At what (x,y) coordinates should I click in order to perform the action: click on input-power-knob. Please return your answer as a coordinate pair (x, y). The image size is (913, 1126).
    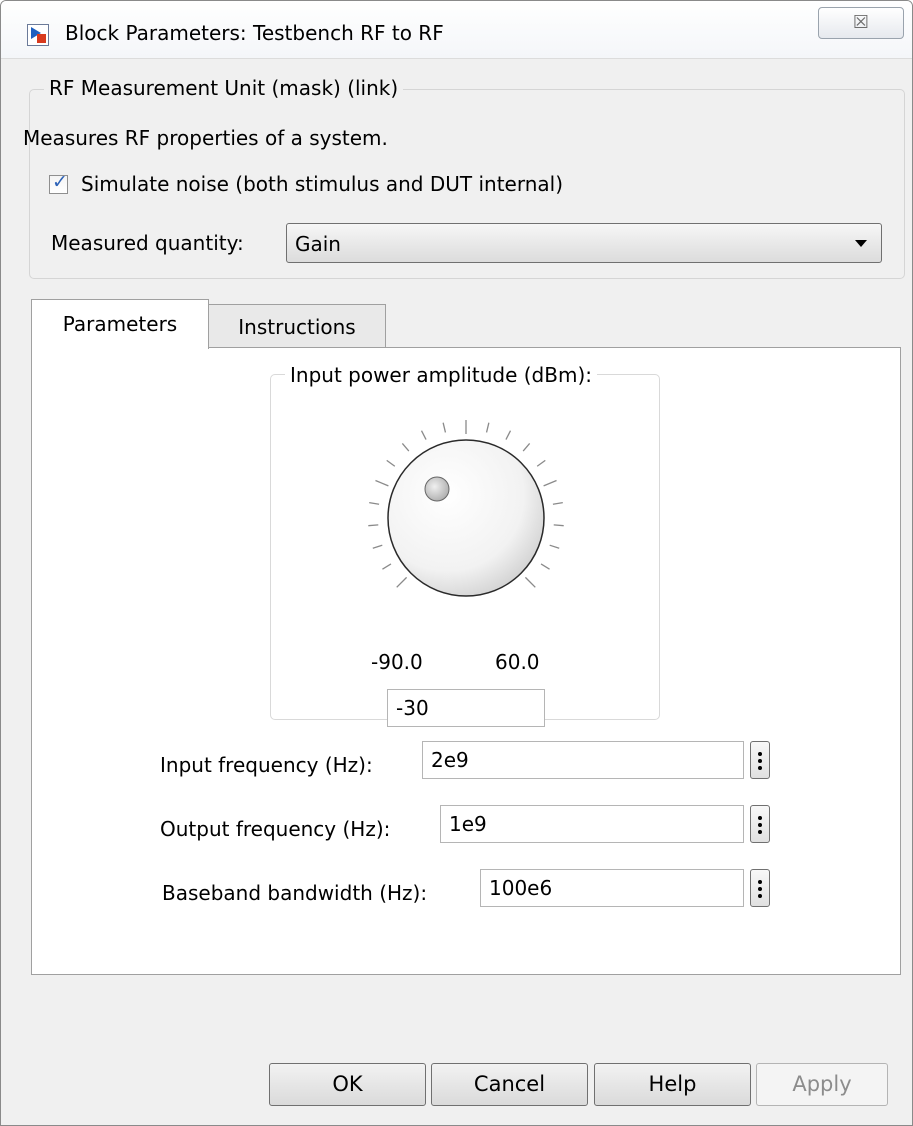
    Looking at the image, I should click on (466, 518).